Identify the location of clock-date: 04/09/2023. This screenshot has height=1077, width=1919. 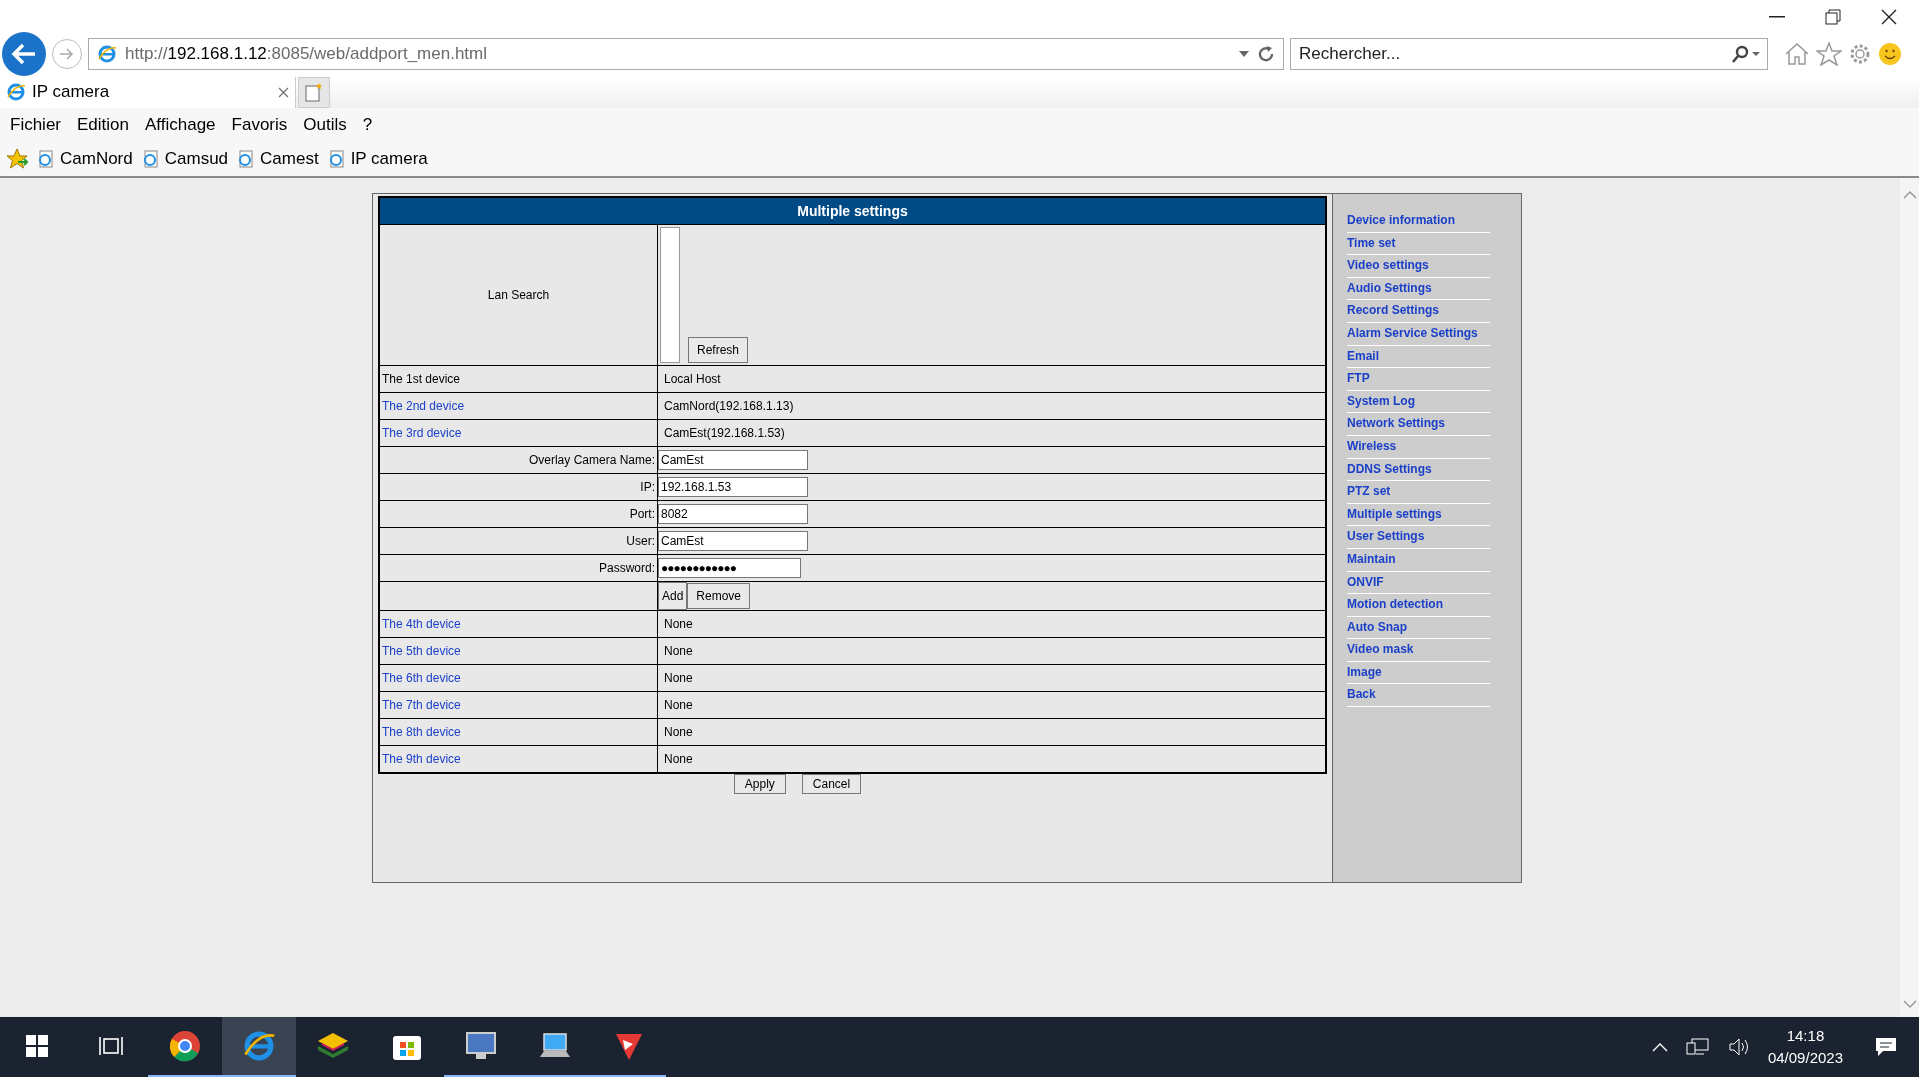
(1805, 1058).